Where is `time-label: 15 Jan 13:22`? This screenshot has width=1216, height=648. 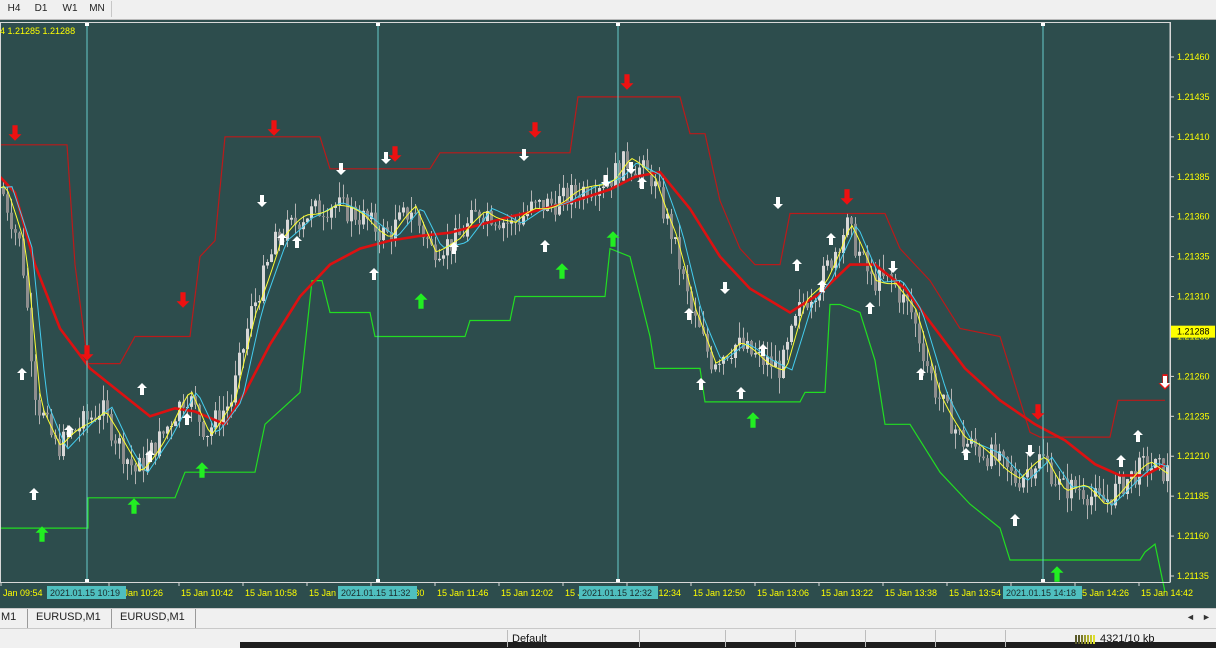 time-label: 15 Jan 13:22 is located at coordinates (847, 593).